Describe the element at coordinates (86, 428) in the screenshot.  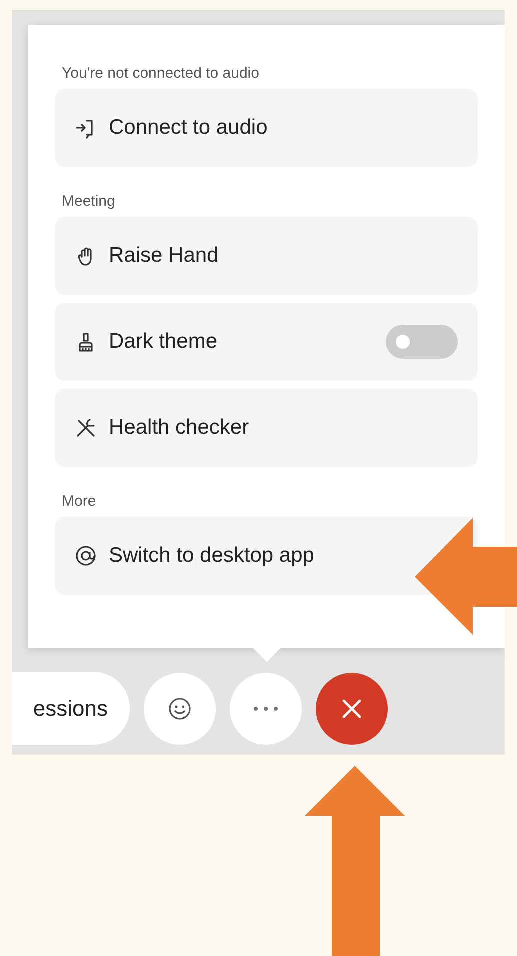
I see `tools-icon` at that location.